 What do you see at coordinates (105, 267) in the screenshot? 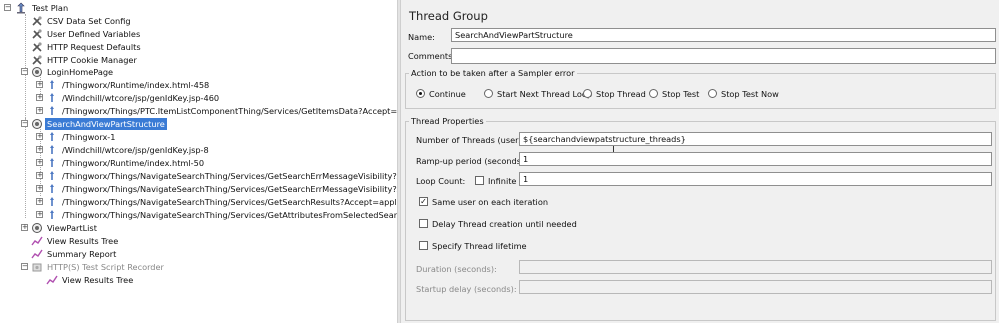
I see `tree-item-label: HTTP(S) Test Script Recorder` at bounding box center [105, 267].